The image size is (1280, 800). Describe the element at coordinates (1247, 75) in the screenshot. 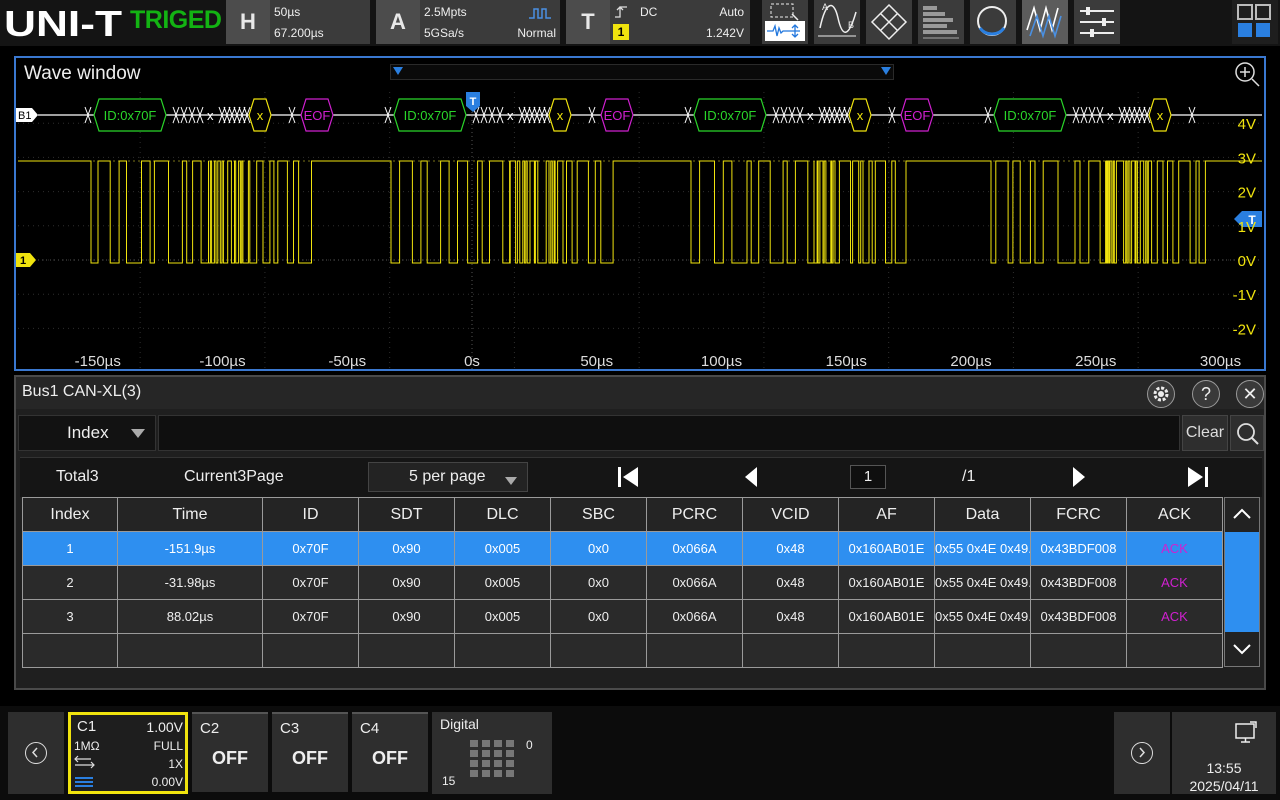

I see `zoom-in-icon` at that location.